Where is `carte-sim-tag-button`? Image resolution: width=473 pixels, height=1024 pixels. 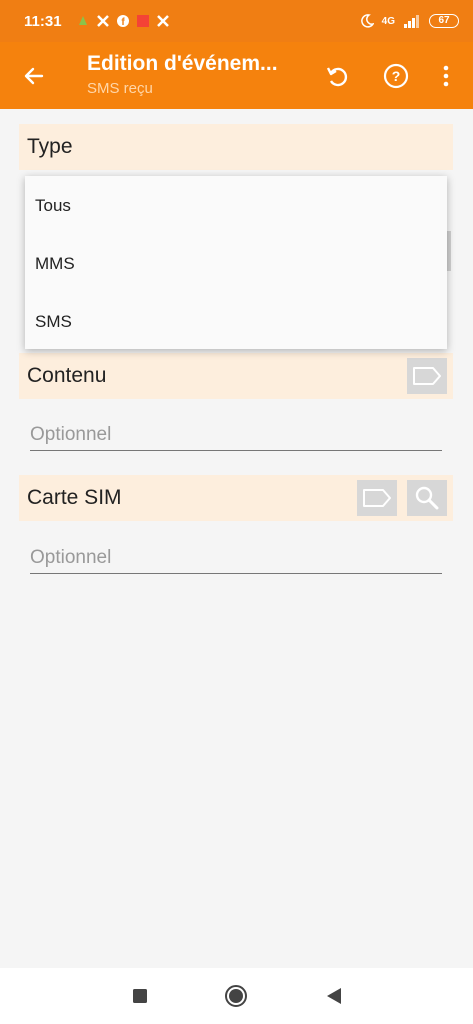
carte-sim-tag-button is located at coordinates (377, 498).